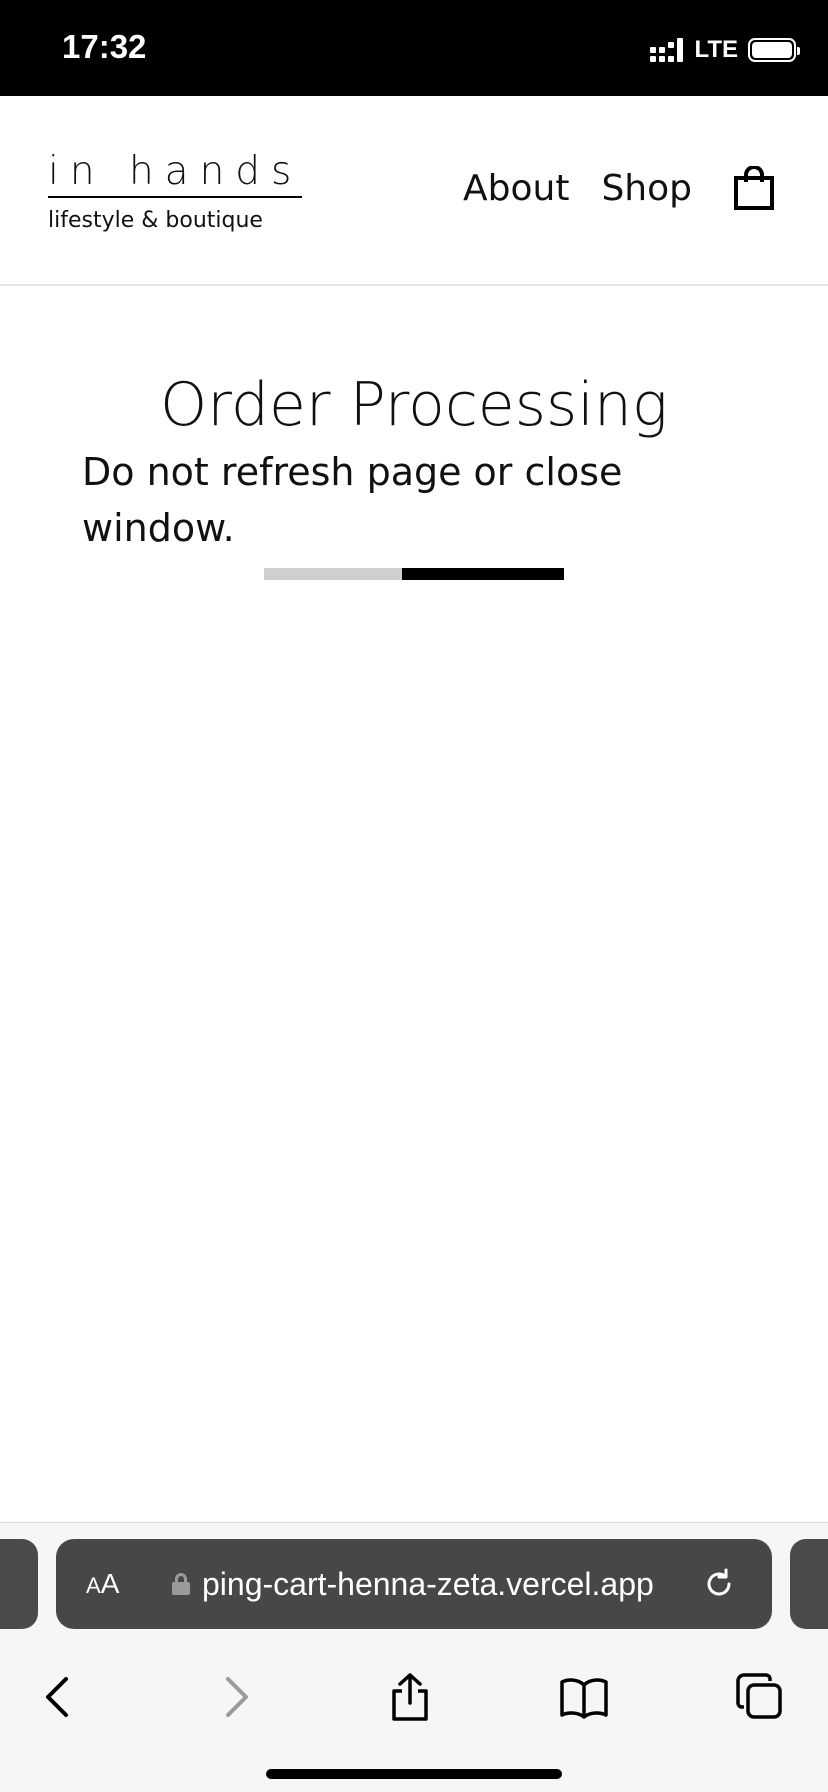 The image size is (828, 1792). Describe the element at coordinates (58, 1697) in the screenshot. I see `back-icon` at that location.